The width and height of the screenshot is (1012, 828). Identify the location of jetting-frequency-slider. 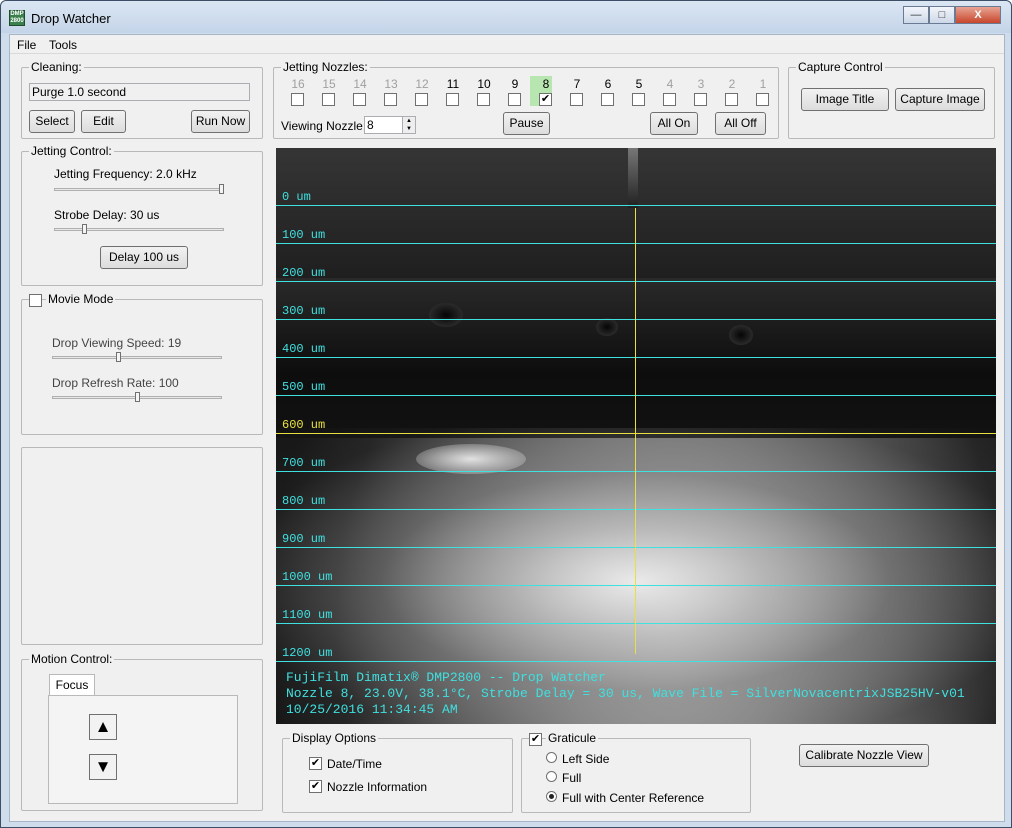
(221, 189).